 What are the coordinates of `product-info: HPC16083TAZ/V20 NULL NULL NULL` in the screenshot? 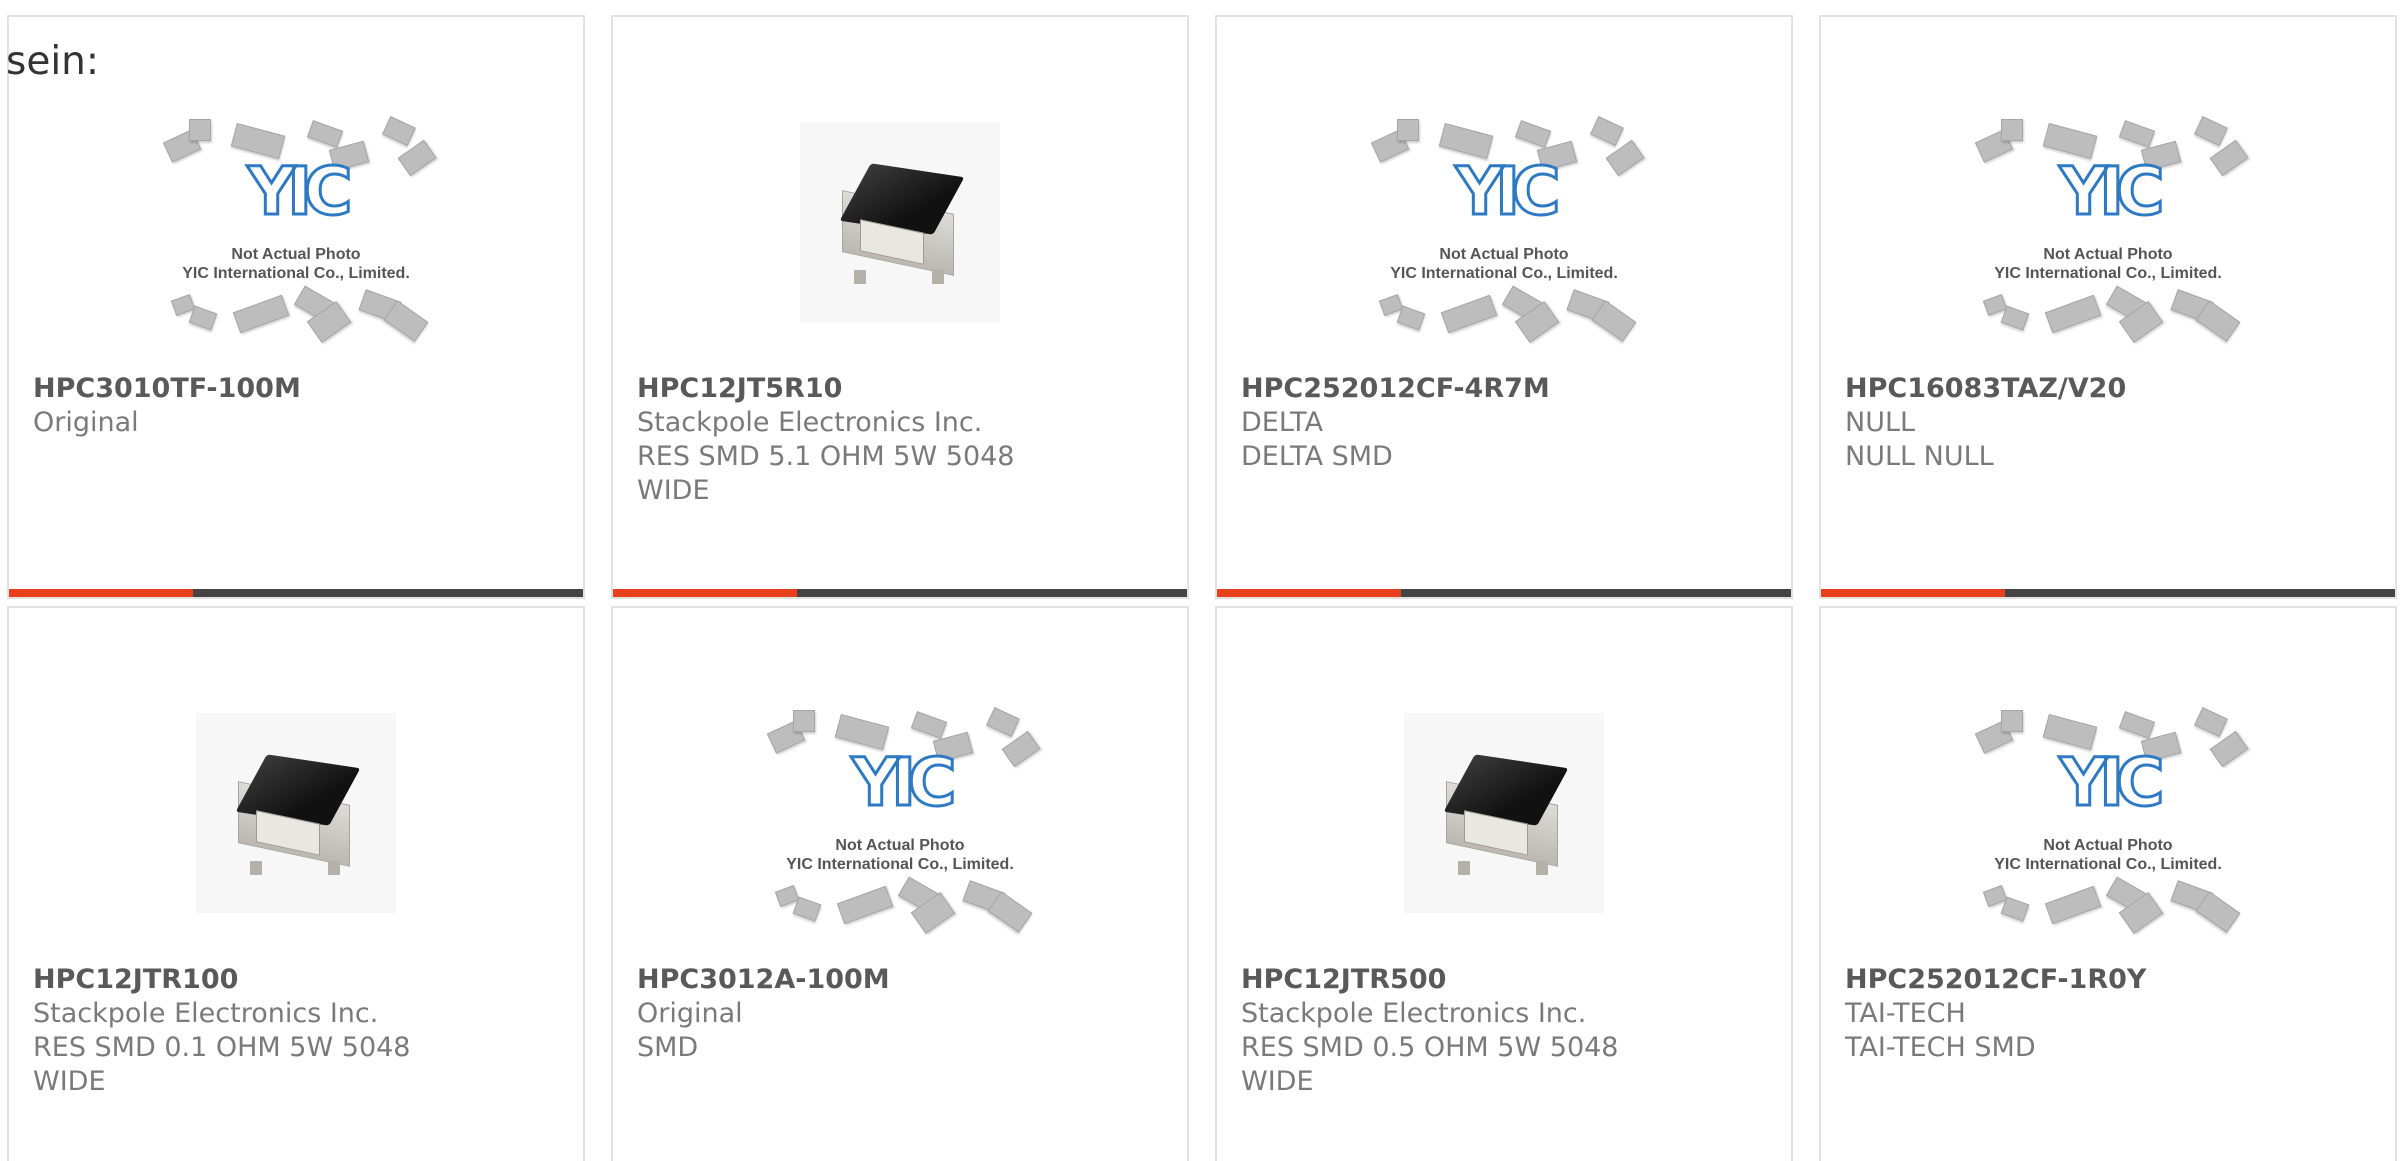 It's located at (2108, 423).